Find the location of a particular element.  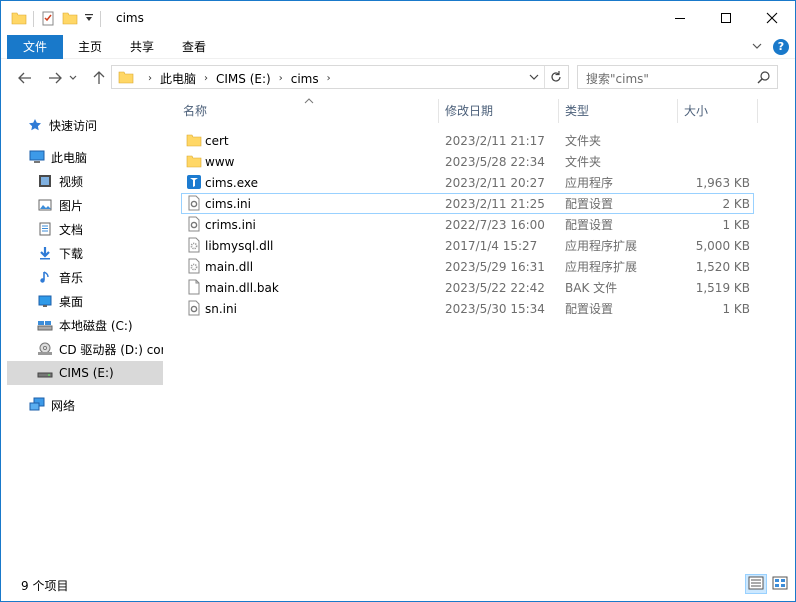

address-dropdown-icon is located at coordinates (534, 78).